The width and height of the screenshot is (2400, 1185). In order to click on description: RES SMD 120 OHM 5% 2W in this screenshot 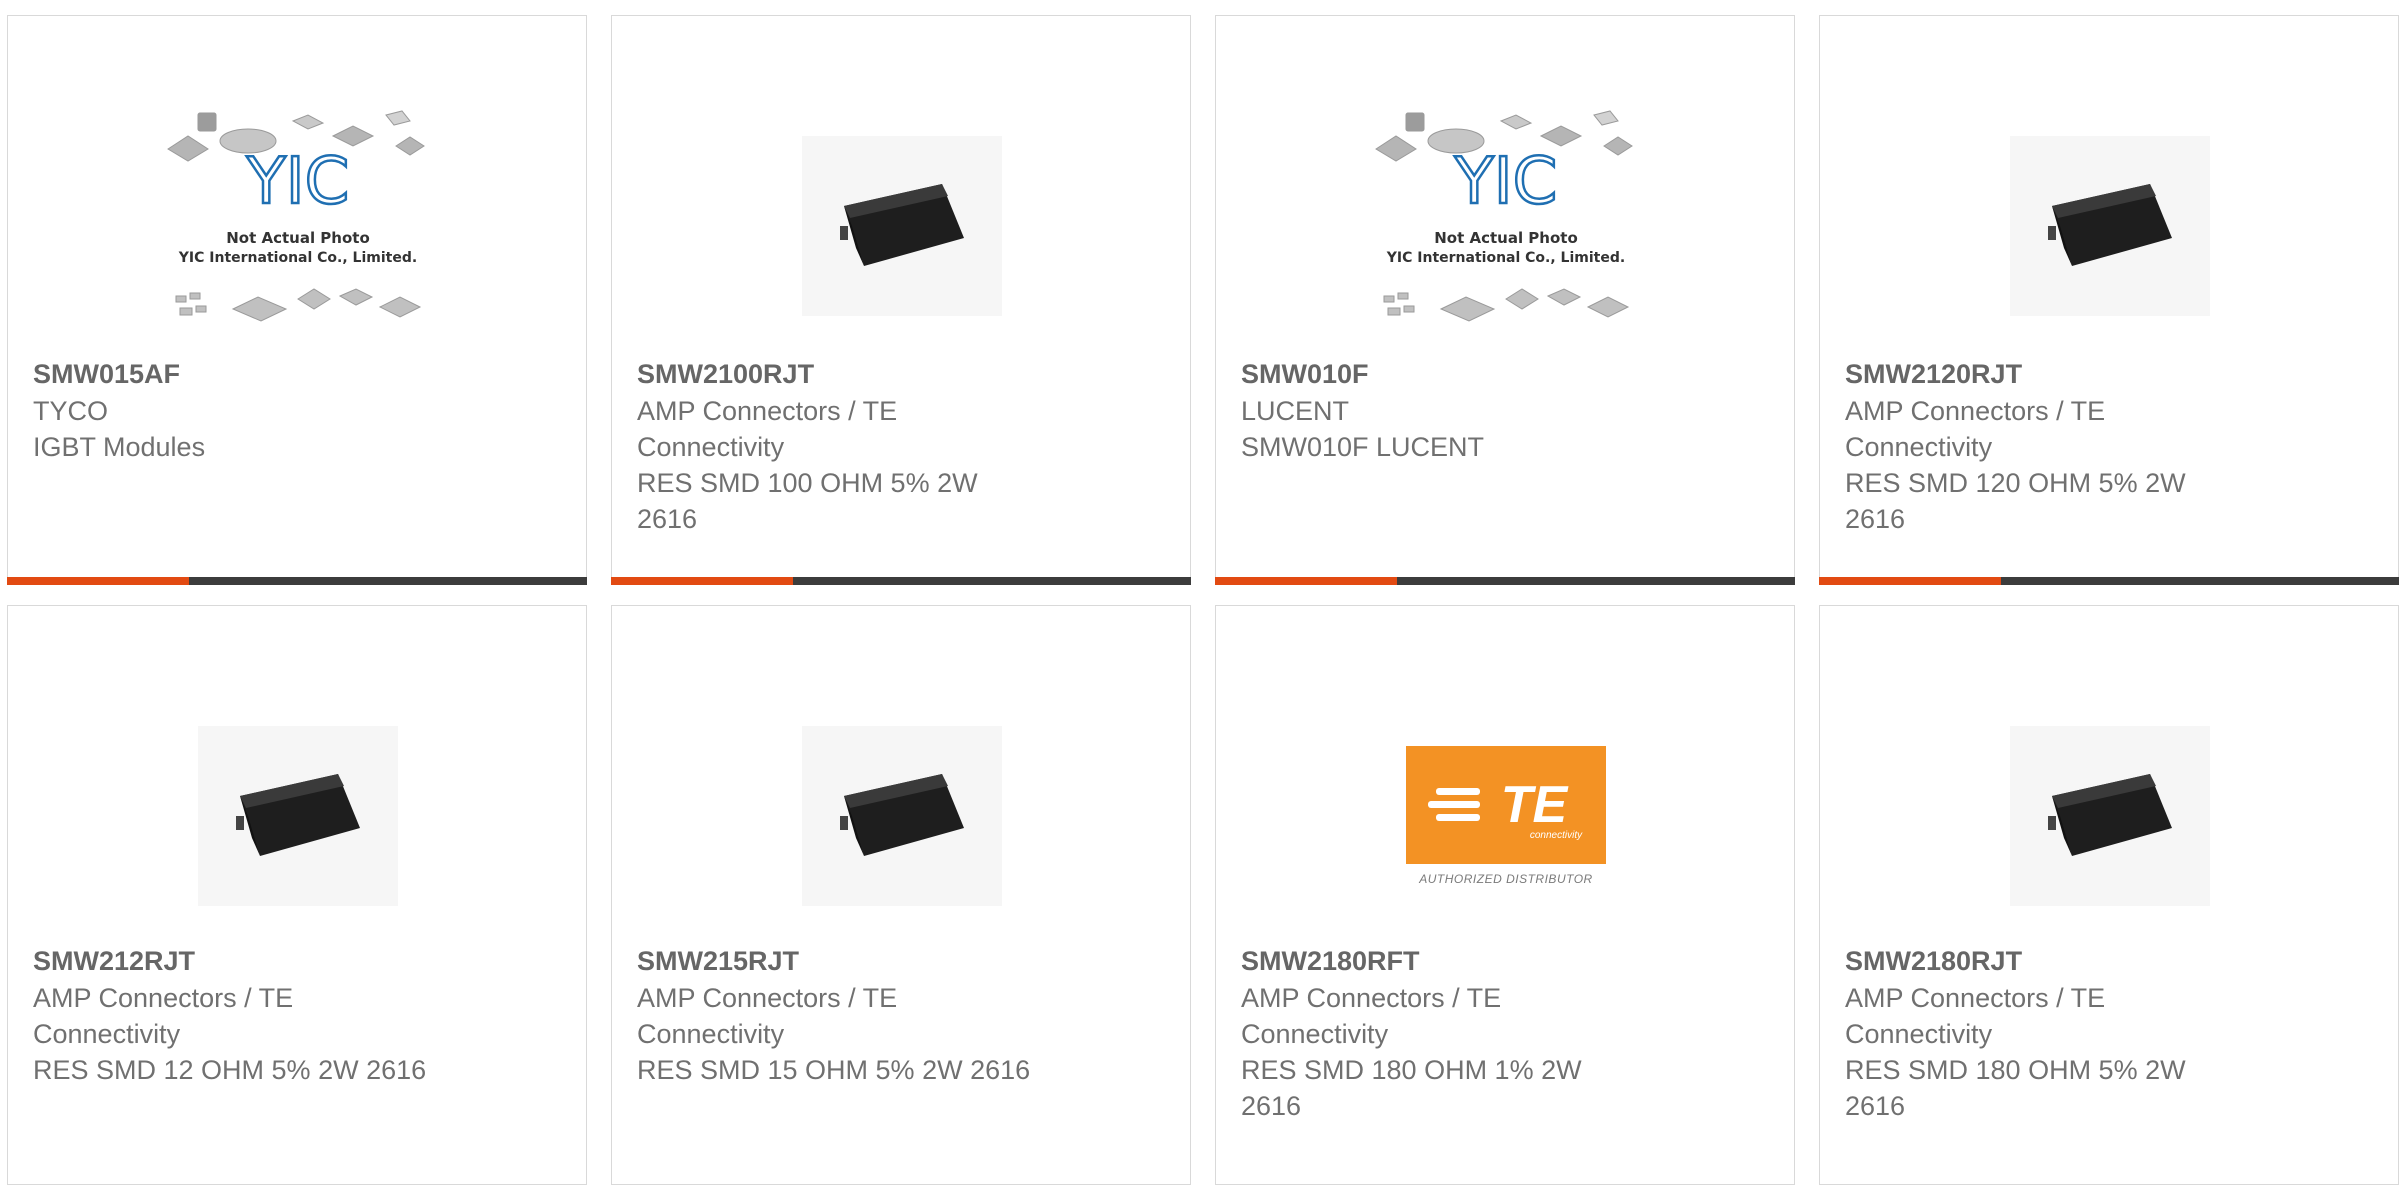, I will do `click(2015, 483)`.